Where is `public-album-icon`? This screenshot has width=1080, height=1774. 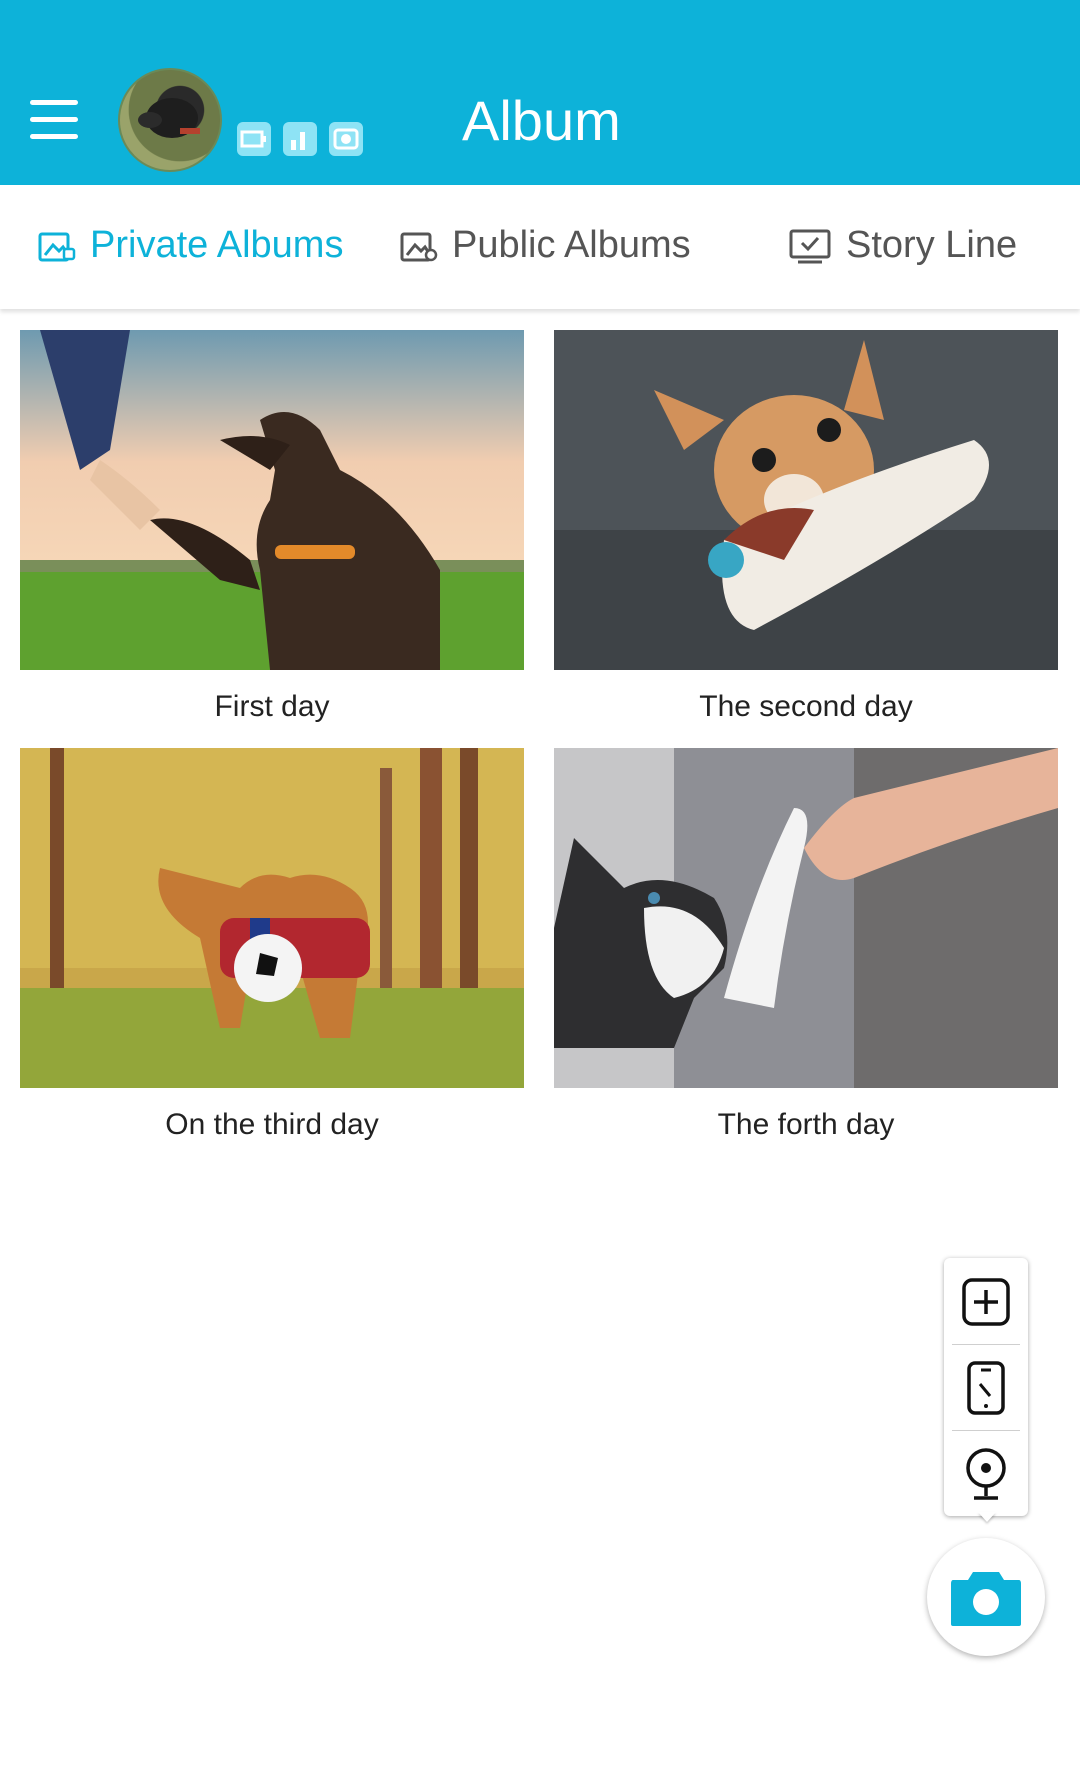
public-album-icon is located at coordinates (419, 247).